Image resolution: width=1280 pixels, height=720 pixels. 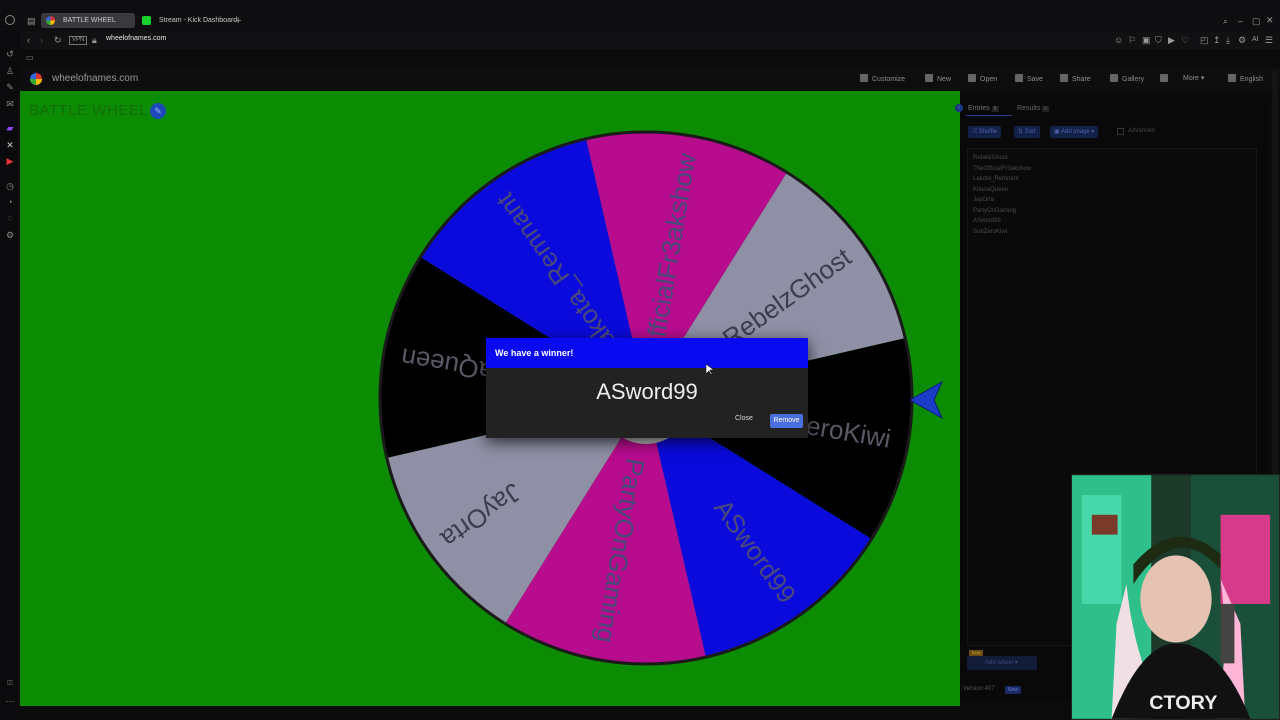 I want to click on edit-title-button: ✎, so click(x=158, y=111).